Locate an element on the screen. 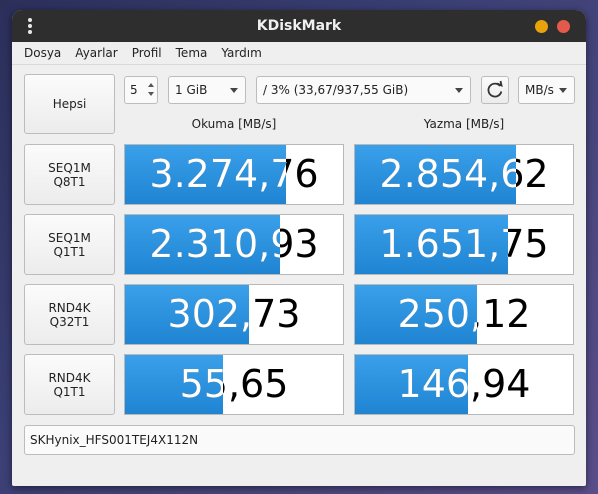  runs-spinbox: 5 is located at coordinates (141, 90).